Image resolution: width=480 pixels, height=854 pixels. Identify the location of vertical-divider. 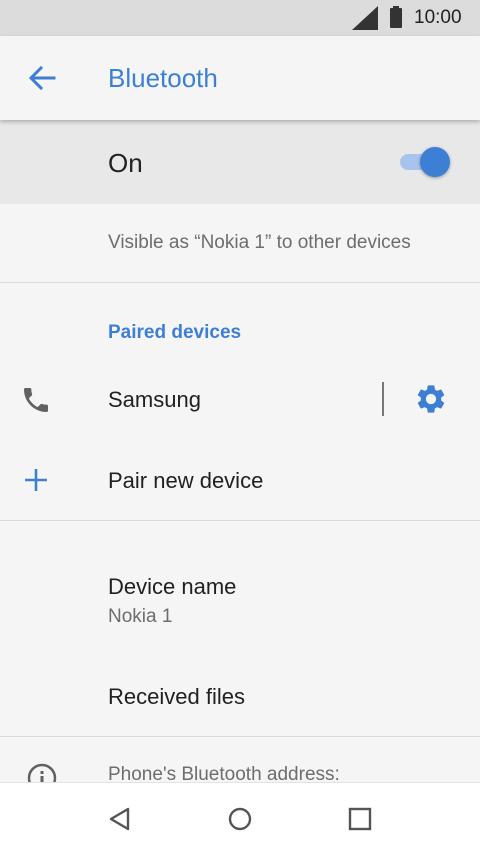
(383, 399).